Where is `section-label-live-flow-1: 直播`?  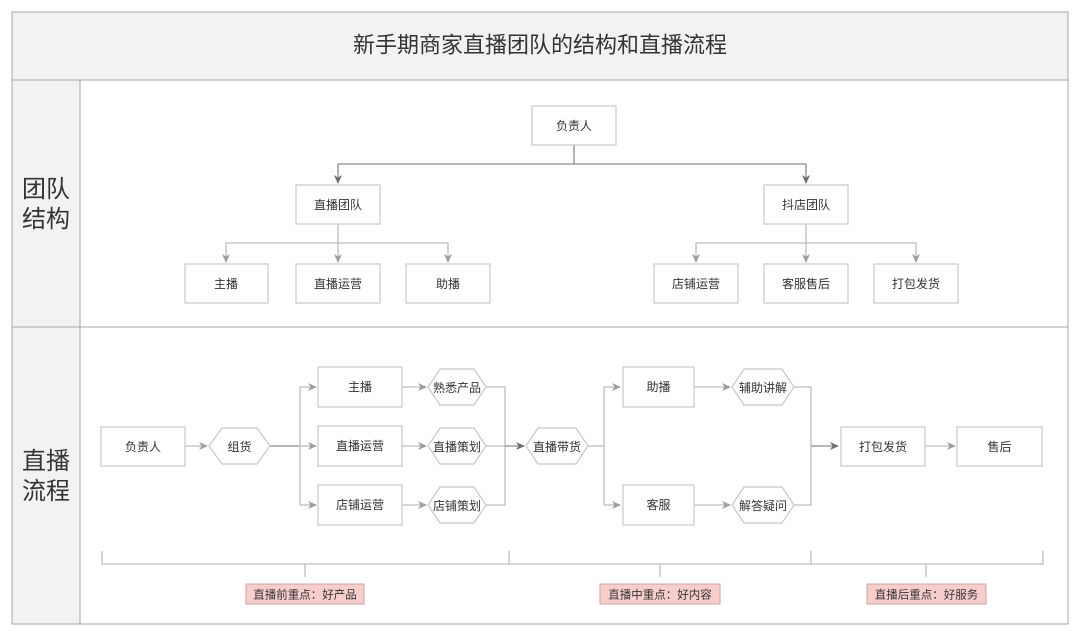
section-label-live-flow-1: 直播 is located at coordinates (46, 461).